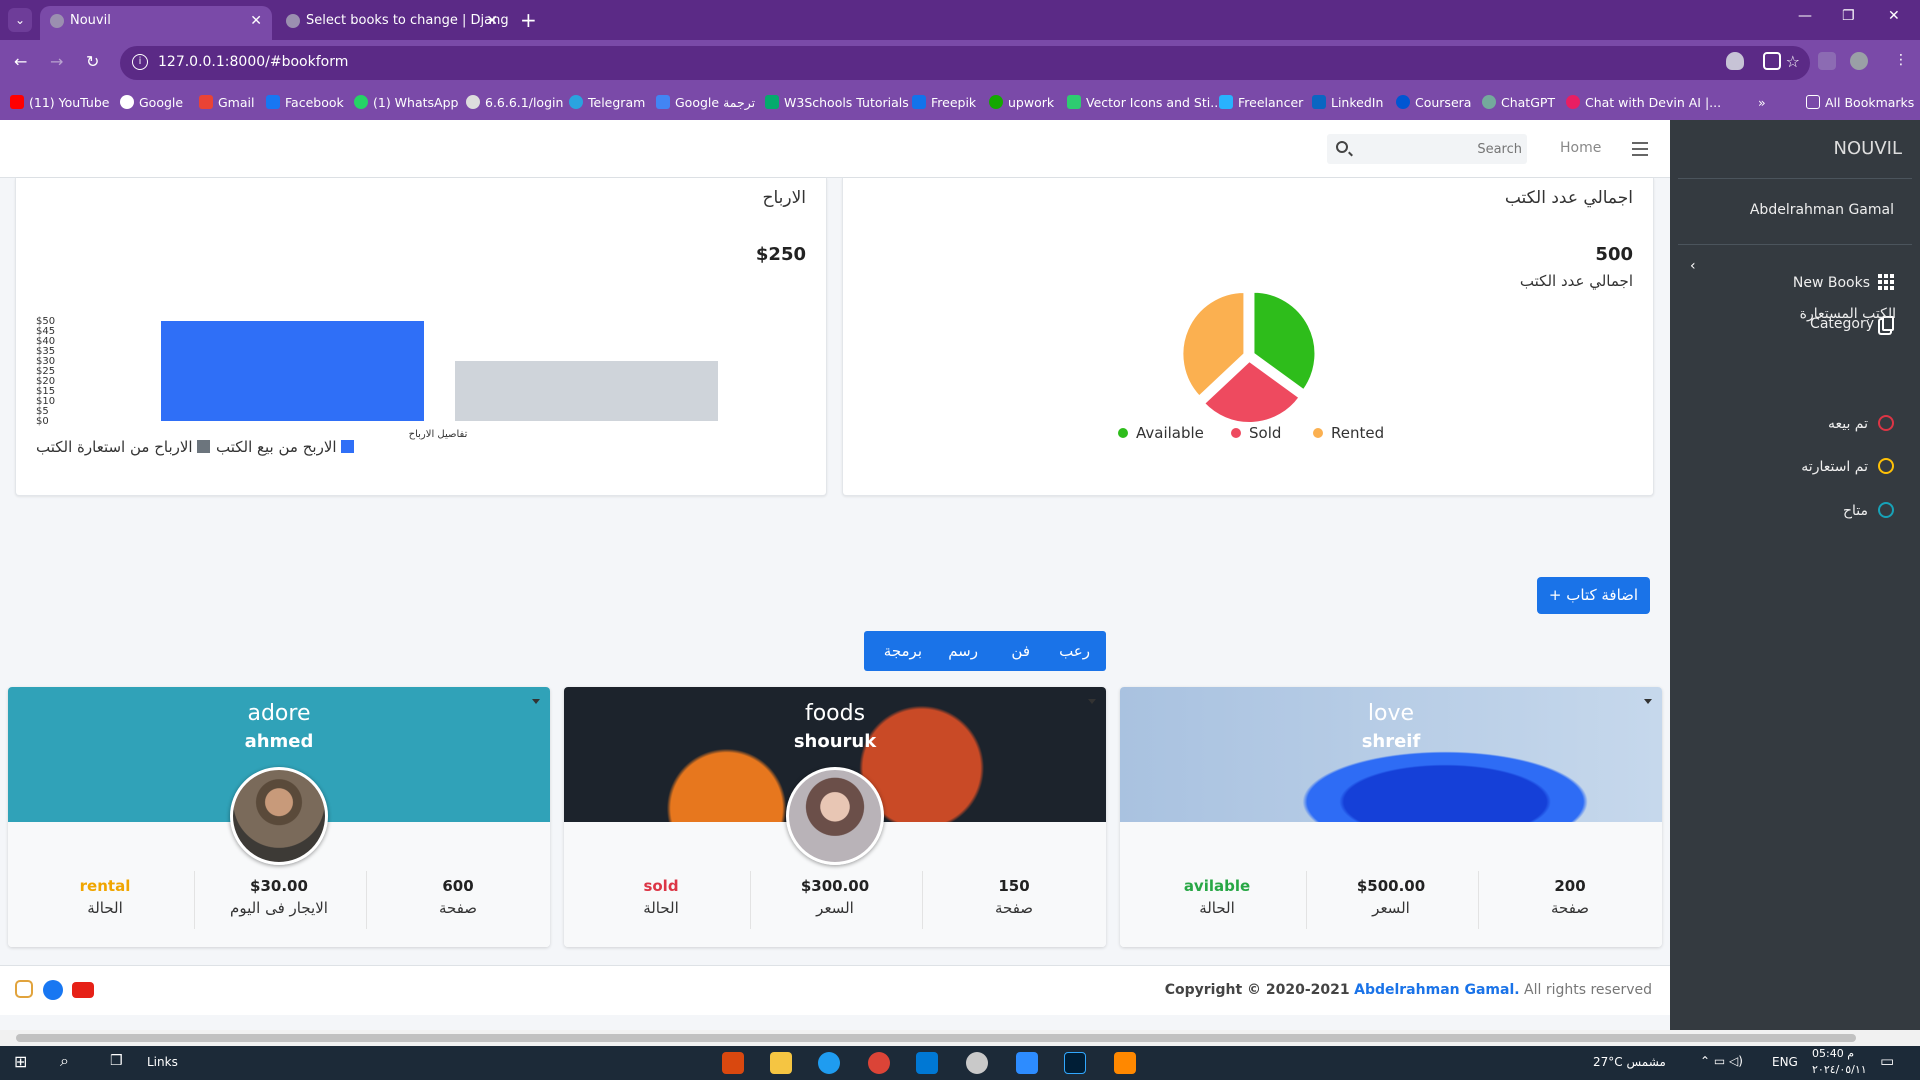  I want to click on omnibox: i 127.0.0.1:8000/#bookform ☆, so click(965, 63).